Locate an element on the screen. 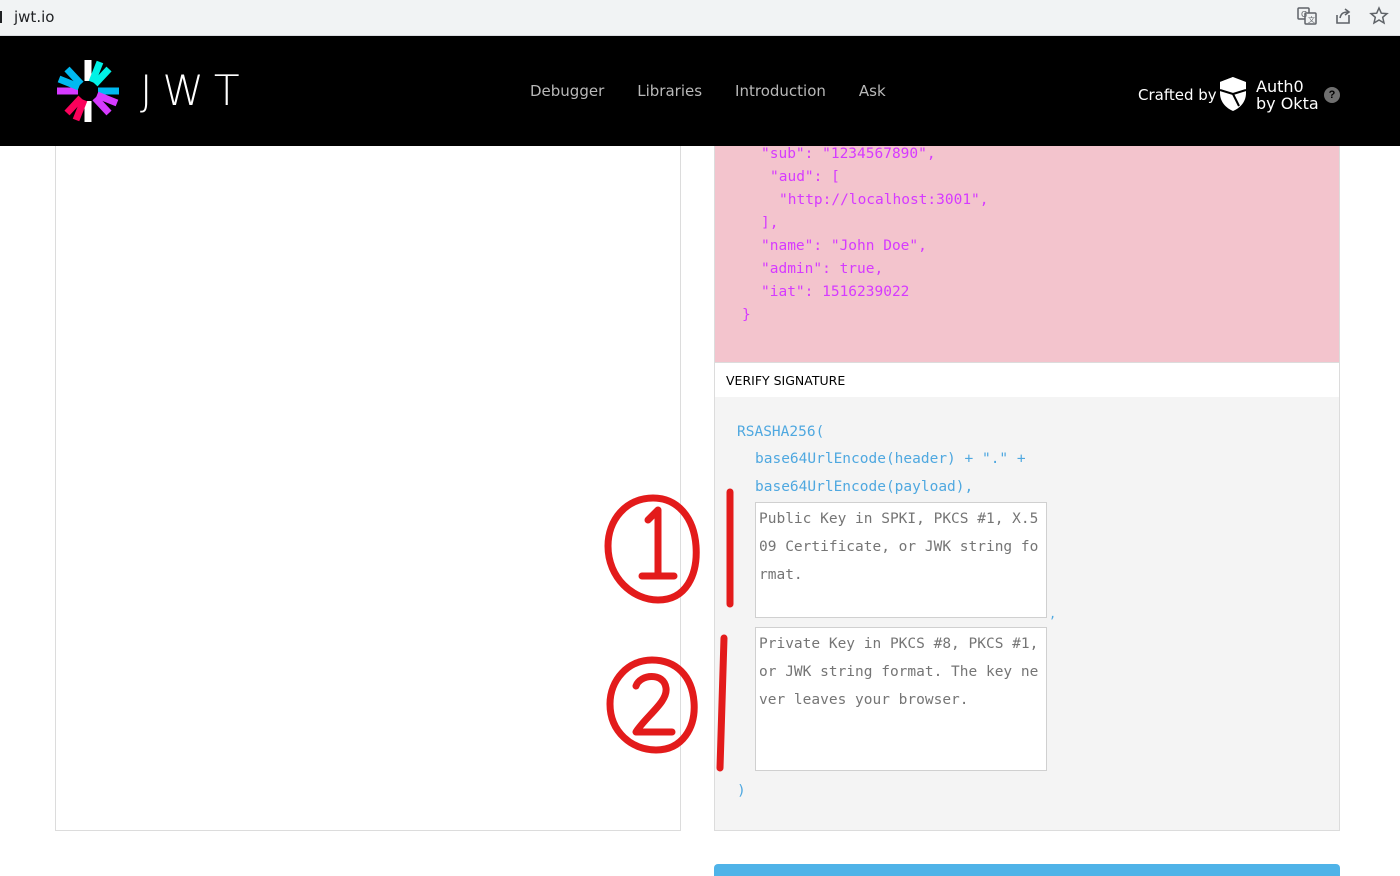 This screenshot has height=876, width=1400. verify-signature-title: VERIFY SIGNATURE is located at coordinates (786, 380).